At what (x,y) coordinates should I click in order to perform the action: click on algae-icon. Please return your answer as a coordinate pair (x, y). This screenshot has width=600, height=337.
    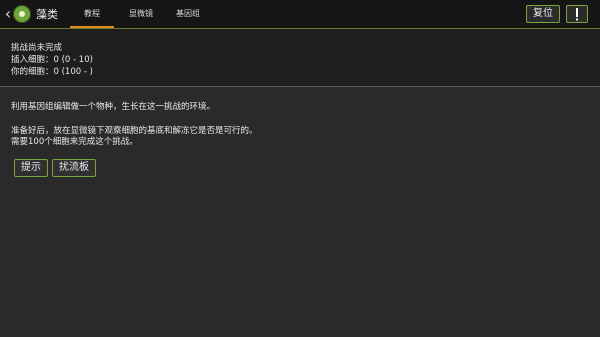
    Looking at the image, I should click on (22, 14).